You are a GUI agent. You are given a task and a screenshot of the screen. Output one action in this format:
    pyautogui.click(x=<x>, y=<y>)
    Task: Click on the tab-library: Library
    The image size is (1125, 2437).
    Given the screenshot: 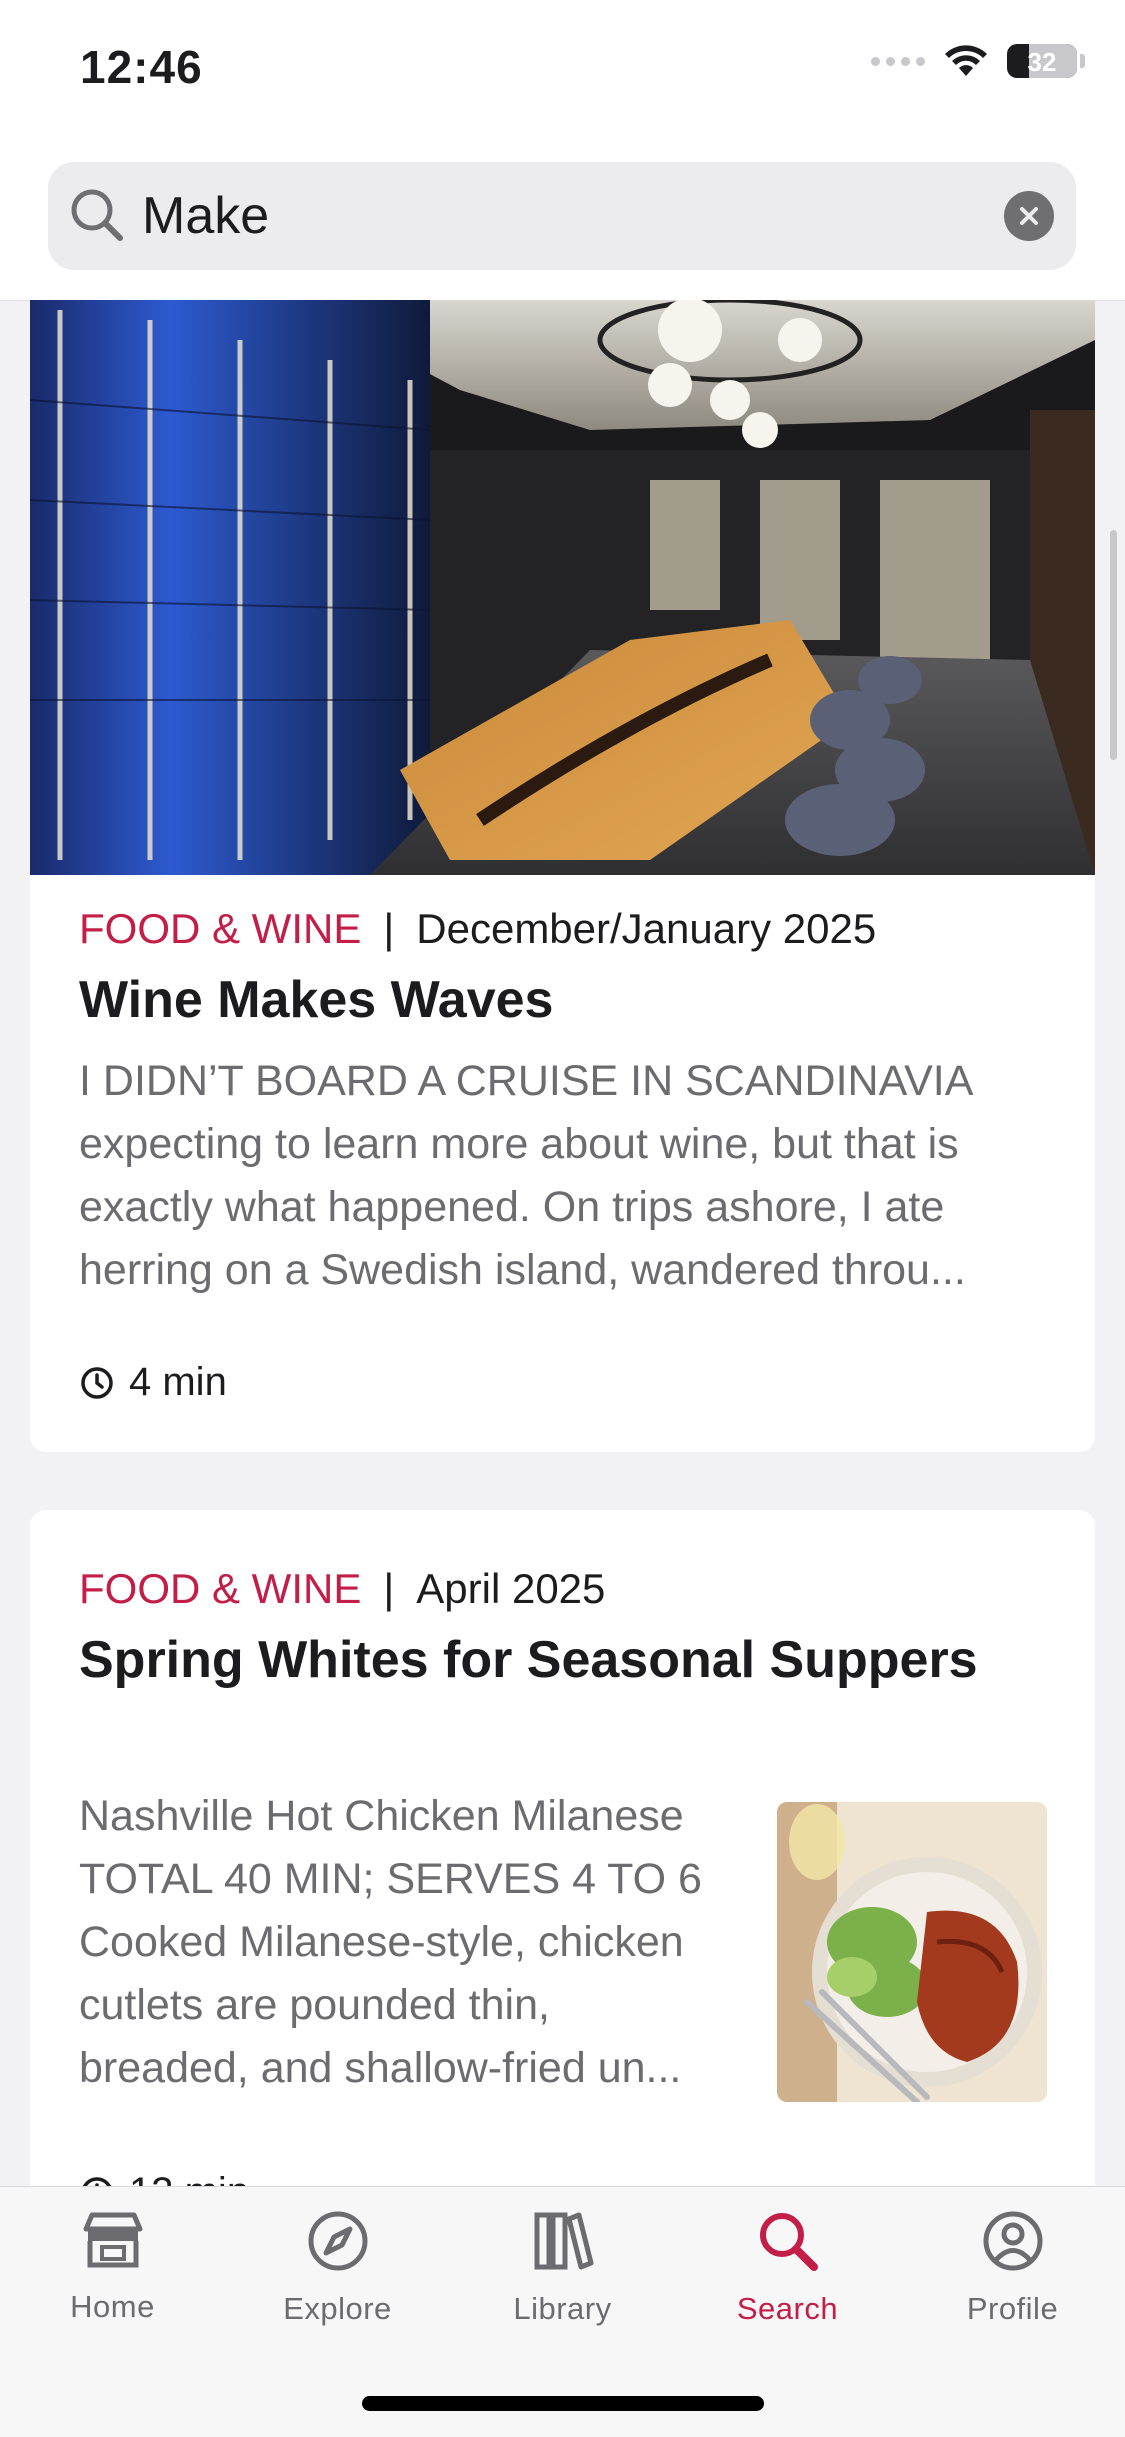 What is the action you would take?
    pyautogui.click(x=562, y=2284)
    